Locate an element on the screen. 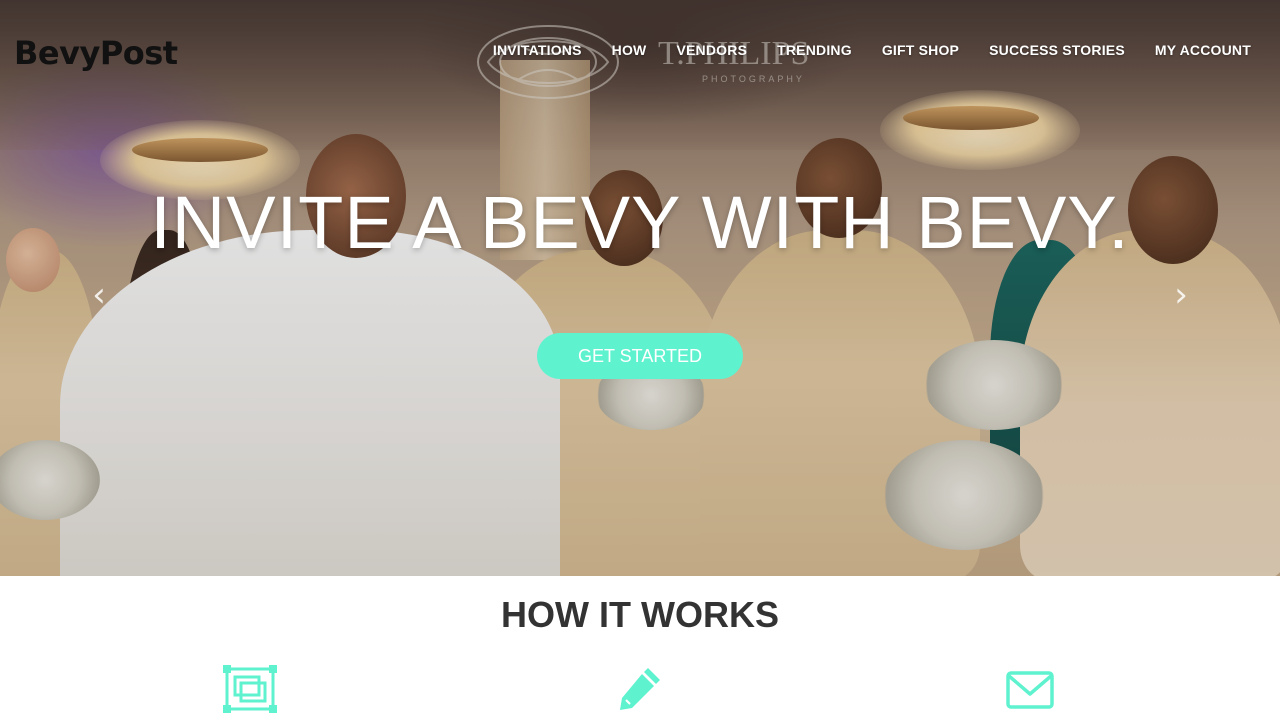 The width and height of the screenshot is (1280, 720). pencil-icon is located at coordinates (640, 689).